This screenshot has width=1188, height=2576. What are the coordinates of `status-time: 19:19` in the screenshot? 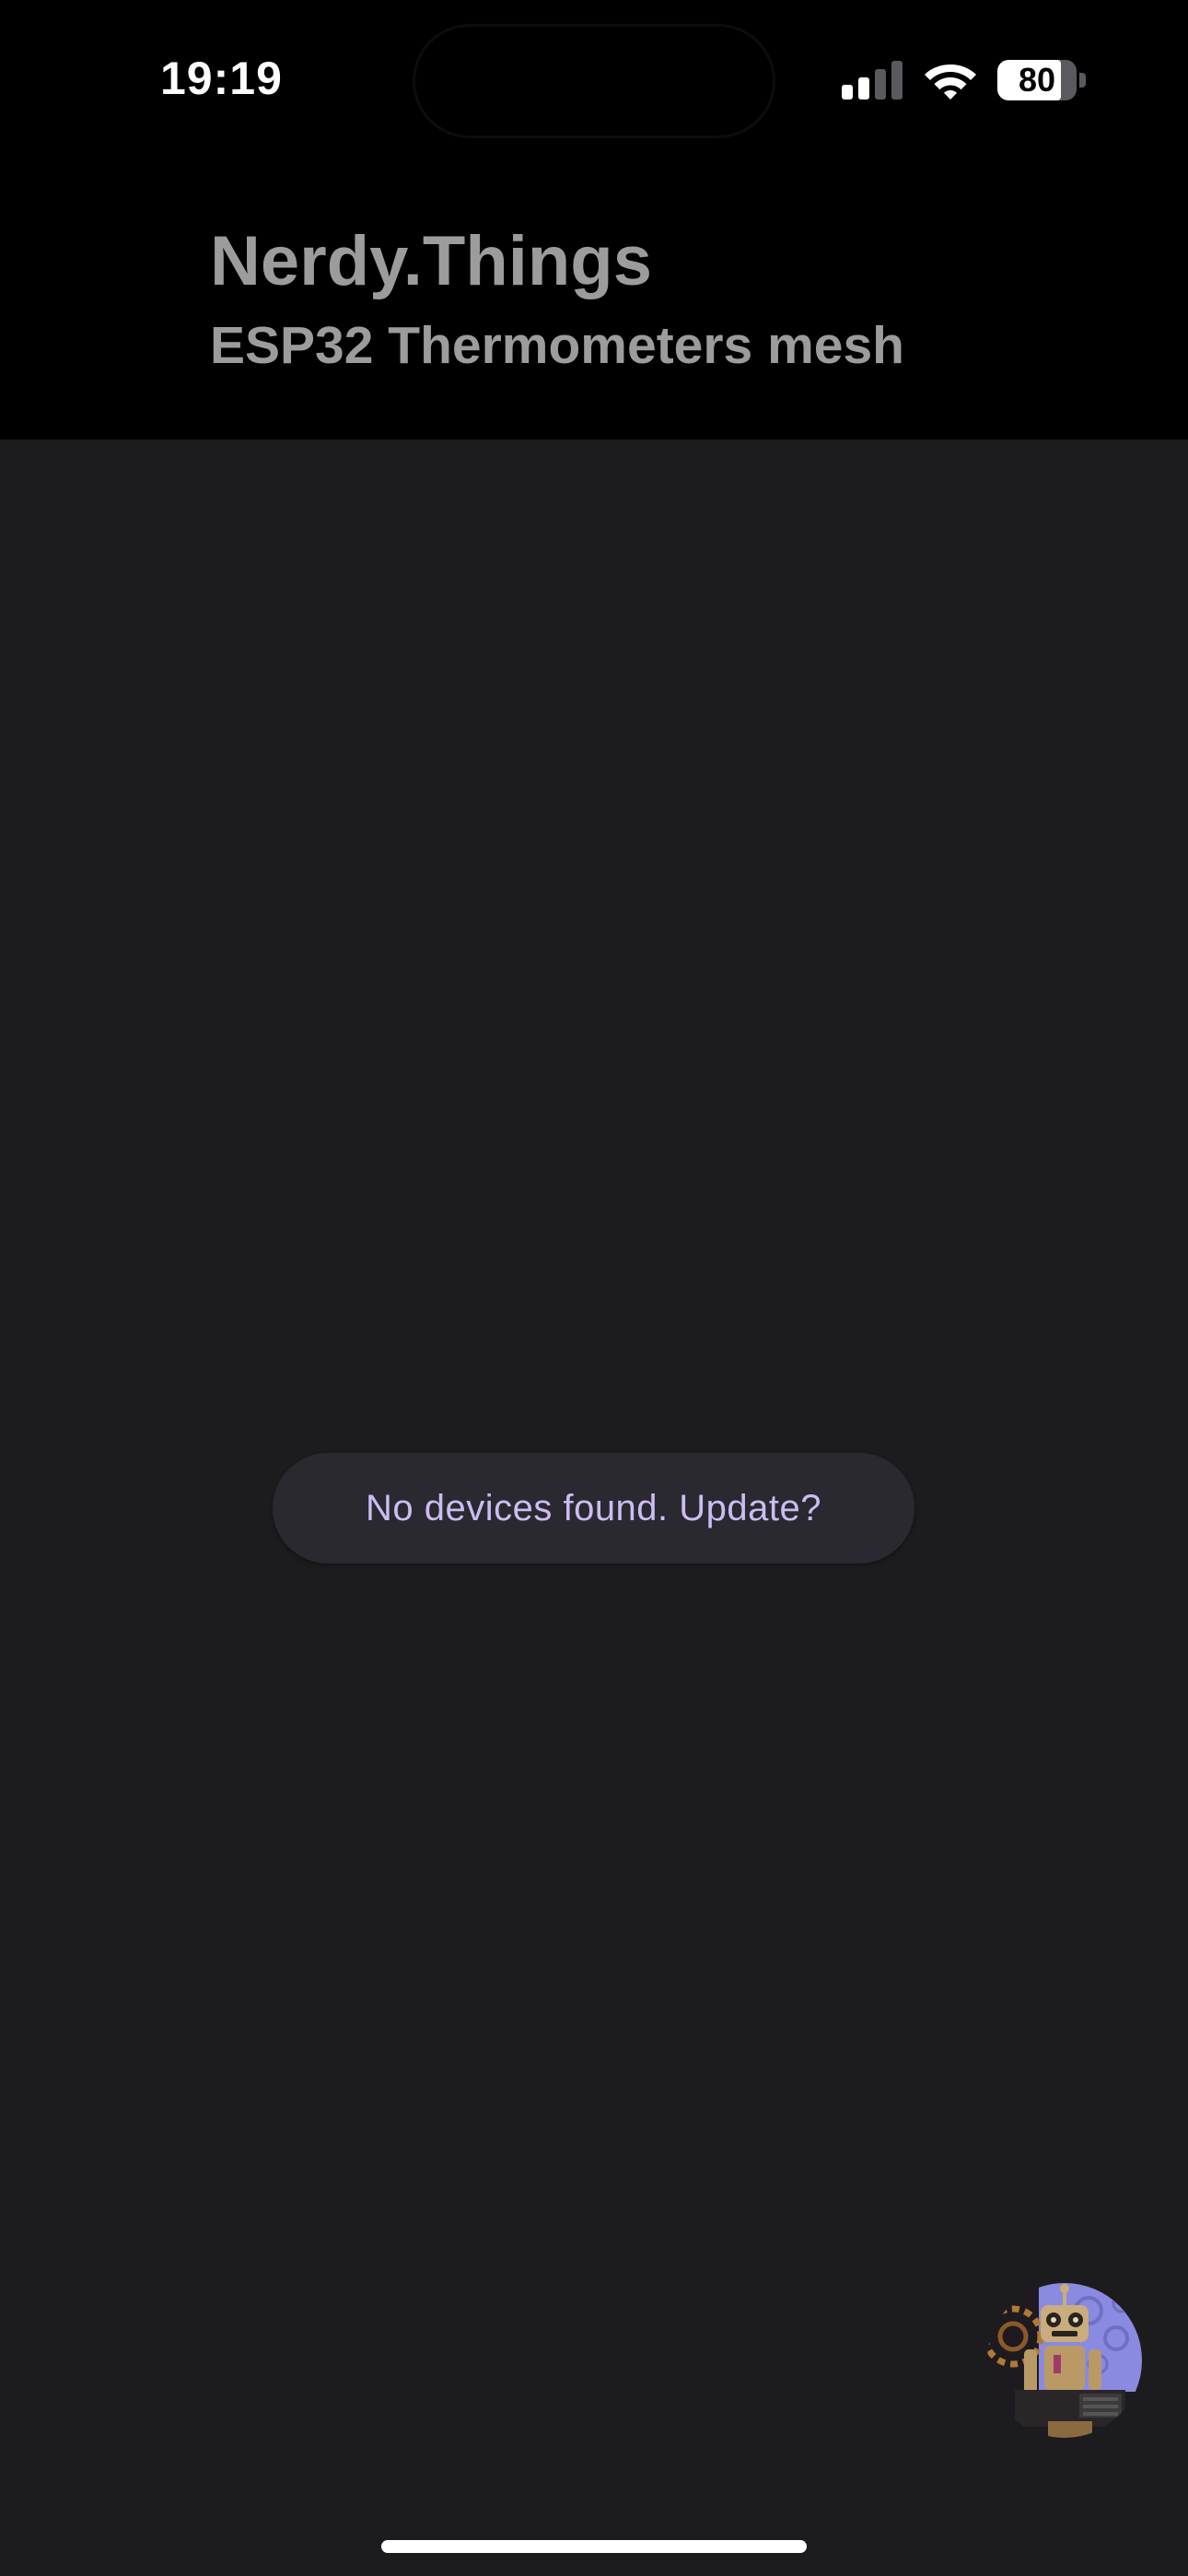 It's located at (221, 78).